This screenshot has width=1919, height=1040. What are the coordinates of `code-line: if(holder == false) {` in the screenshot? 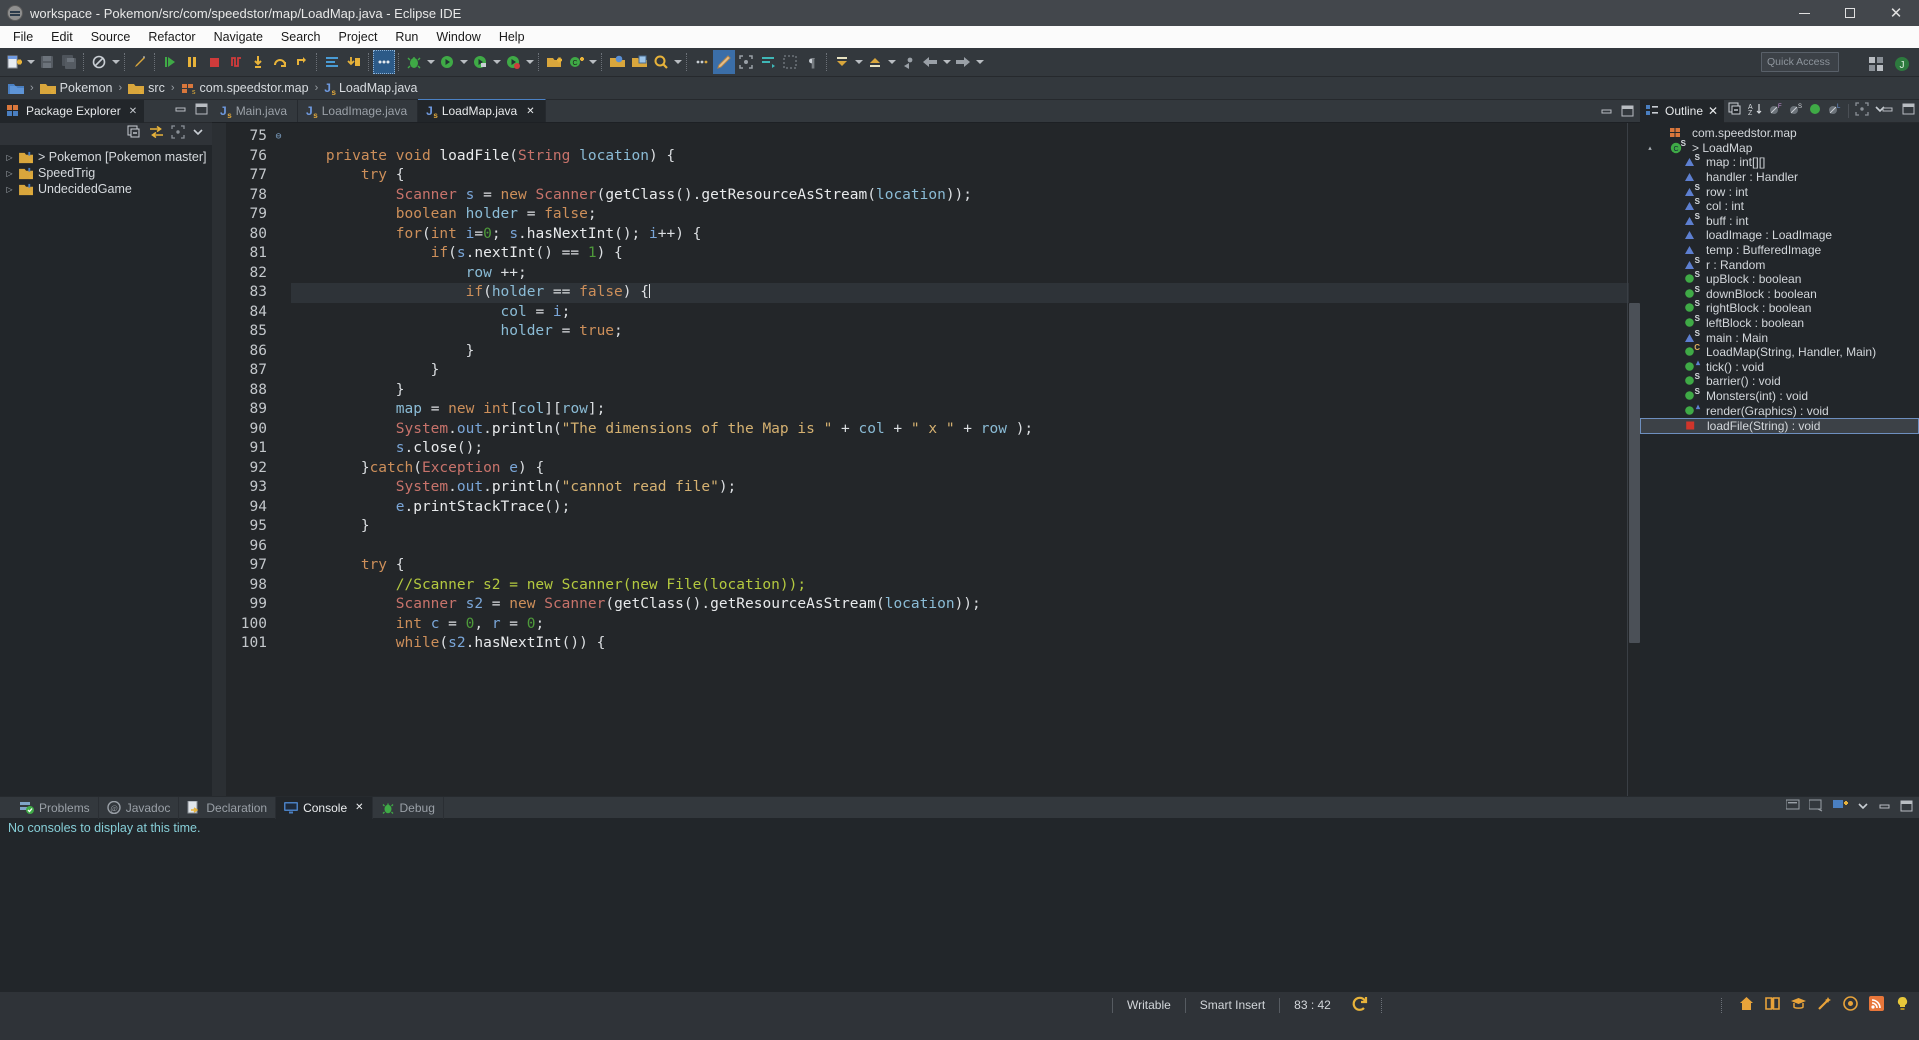 It's located at (965, 293).